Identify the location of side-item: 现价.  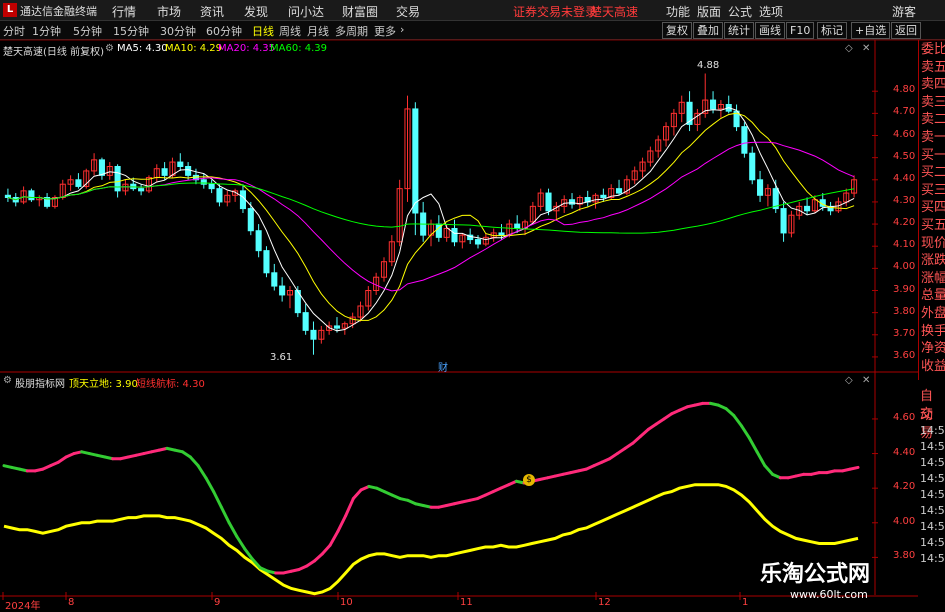
(933, 243).